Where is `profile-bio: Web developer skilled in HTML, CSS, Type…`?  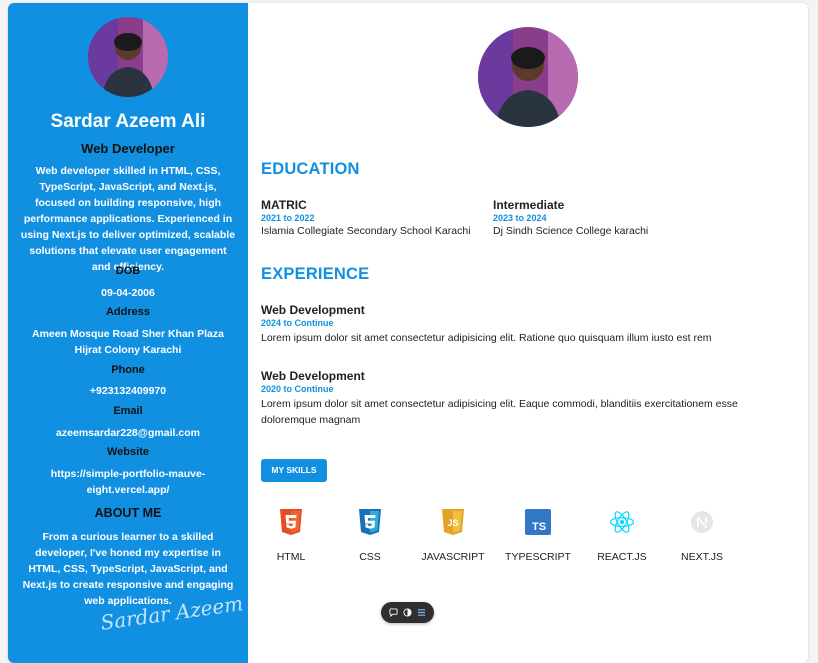 profile-bio: Web developer skilled in HTML, CSS, Type… is located at coordinates (128, 219).